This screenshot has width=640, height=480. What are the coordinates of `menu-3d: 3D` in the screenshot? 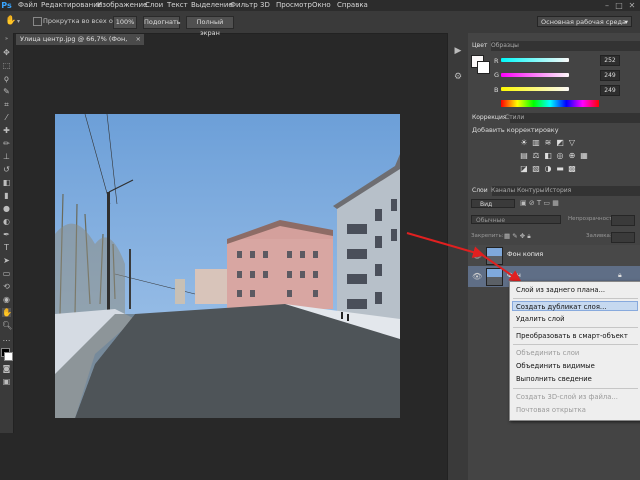 It's located at (265, 5).